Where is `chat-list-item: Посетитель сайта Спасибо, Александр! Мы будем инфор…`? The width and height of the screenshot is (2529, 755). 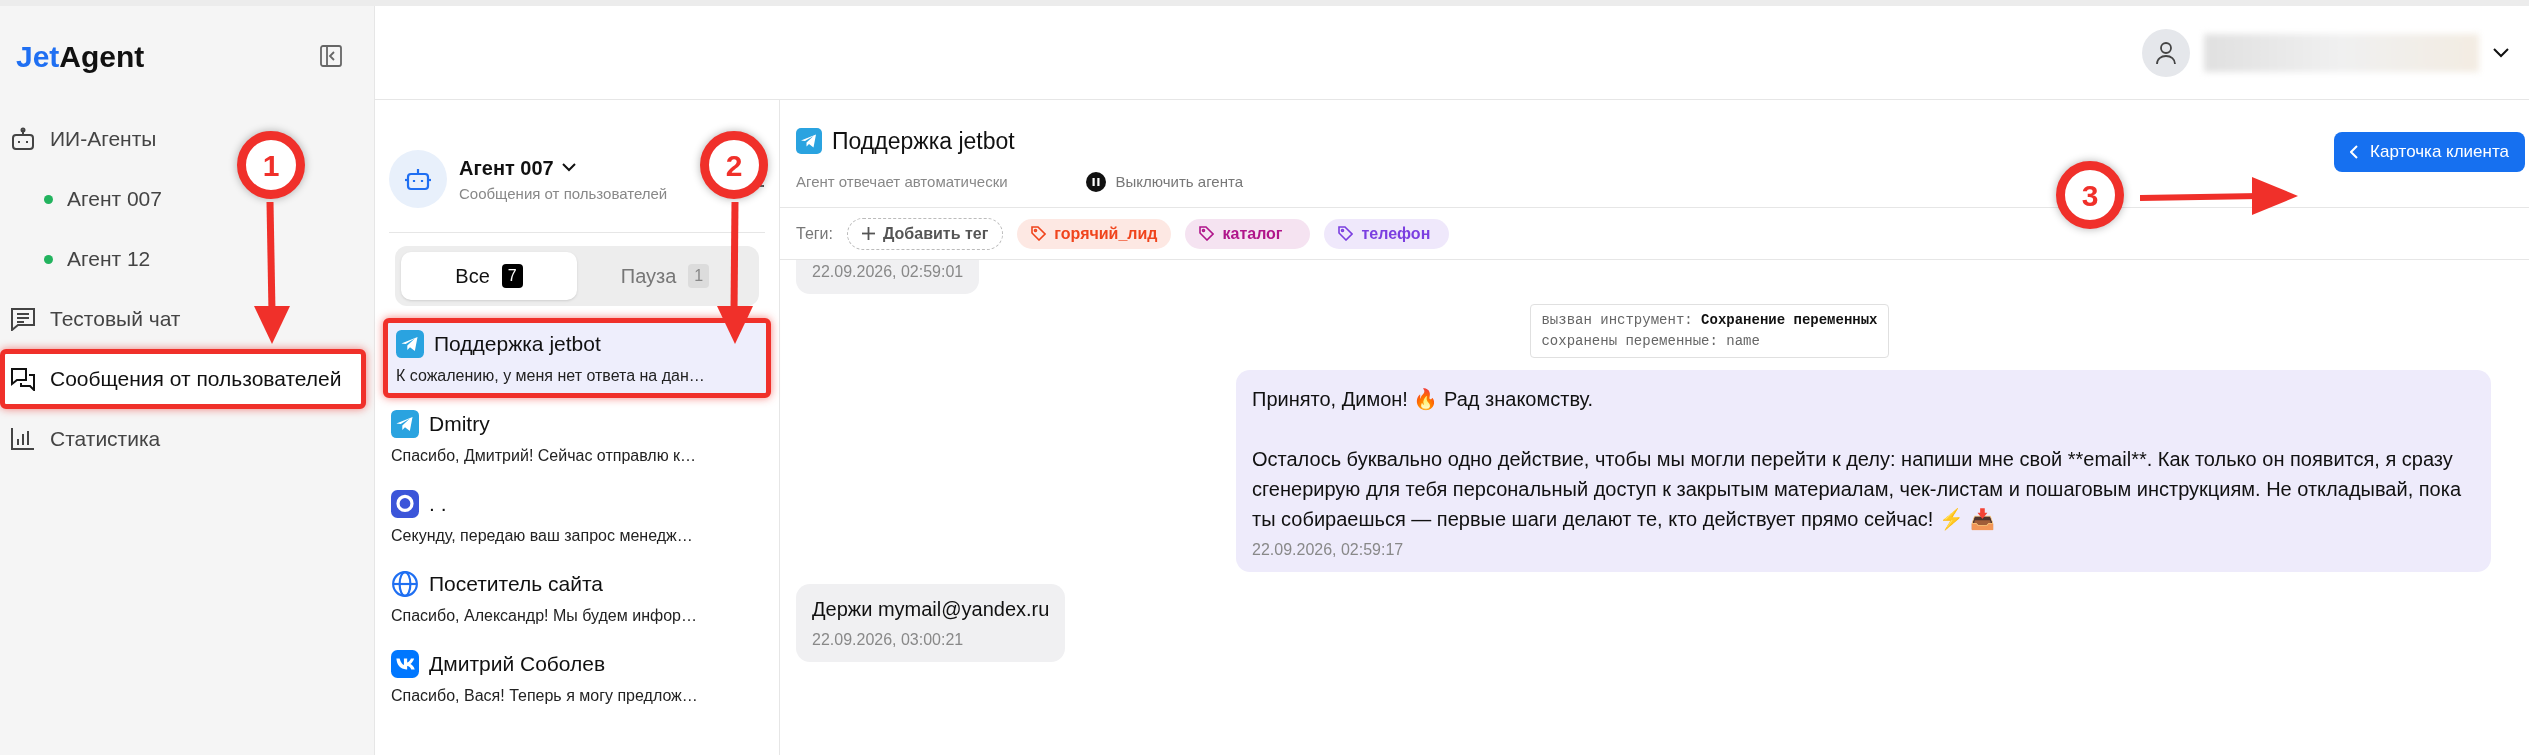 chat-list-item: Посетитель сайта Спасибо, Александр! Мы будем инфор… is located at coordinates (577, 598).